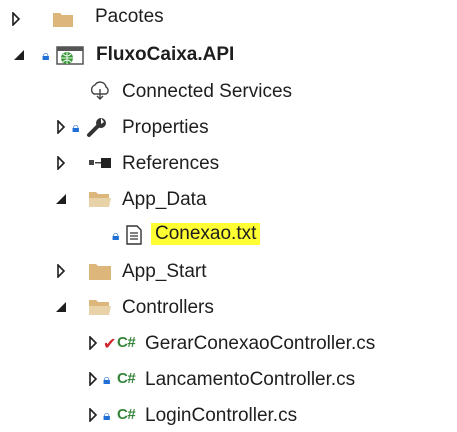  Describe the element at coordinates (110, 344) in the screenshot. I see `checkmark-icon: ✔` at that location.